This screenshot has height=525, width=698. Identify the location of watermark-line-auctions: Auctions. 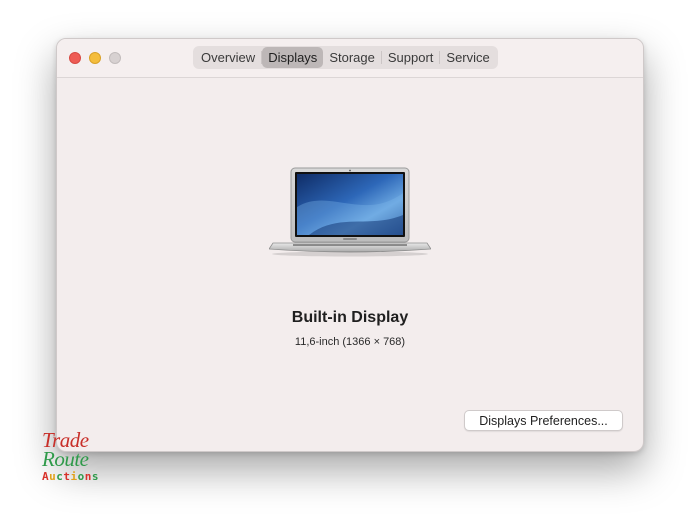
(70, 476).